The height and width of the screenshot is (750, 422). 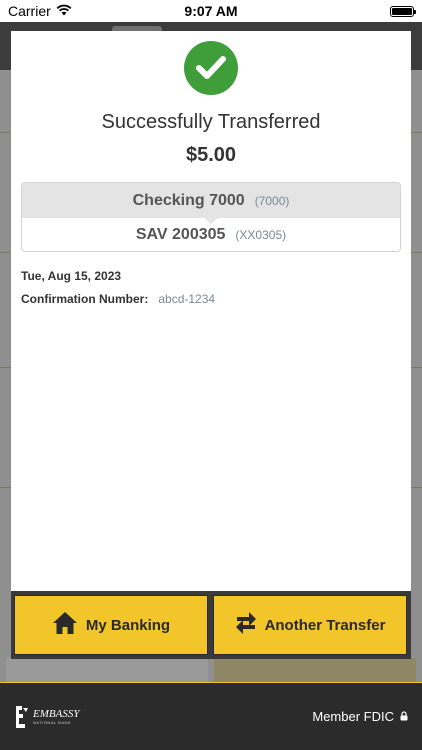 I want to click on from-account-number: (7000), so click(x=272, y=200).